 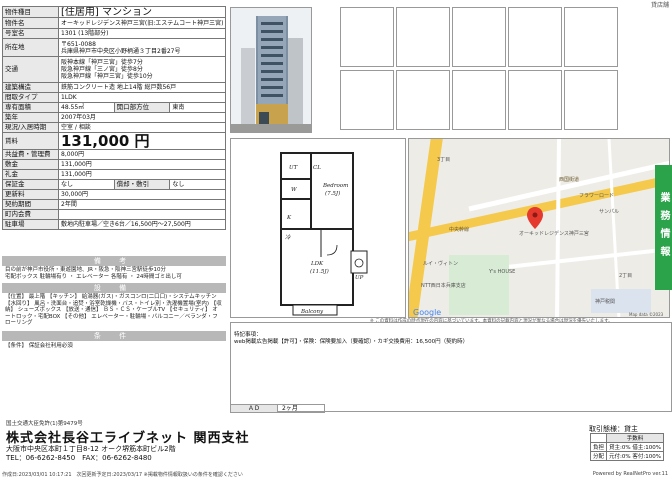 What do you see at coordinates (142, 33) in the screenshot?
I see `property-value: 1301 (13階部分)` at bounding box center [142, 33].